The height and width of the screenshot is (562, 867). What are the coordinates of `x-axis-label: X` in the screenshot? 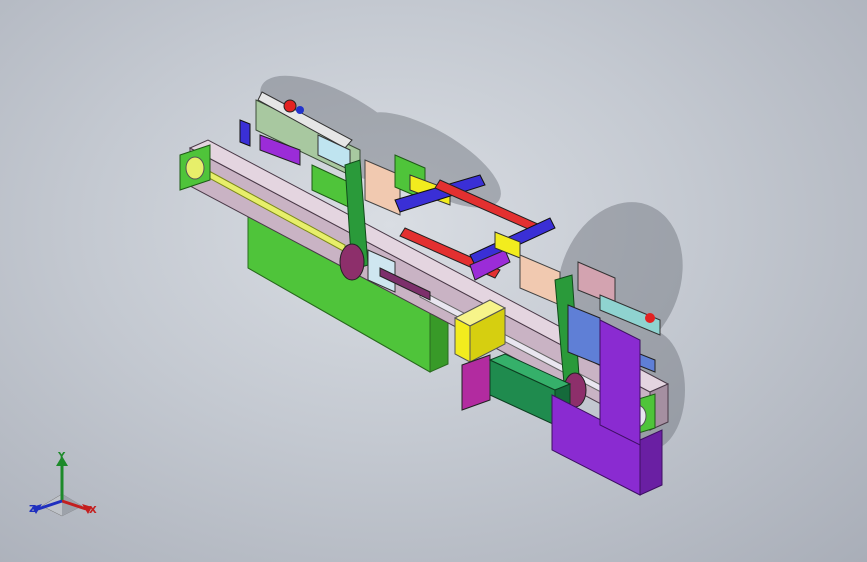 It's located at (93, 510).